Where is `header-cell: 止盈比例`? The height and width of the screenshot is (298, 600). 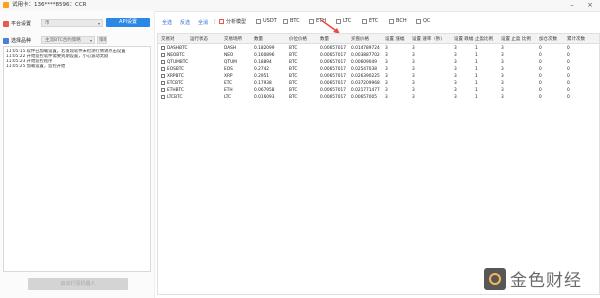
header-cell: 止盈比例 is located at coordinates (484, 39).